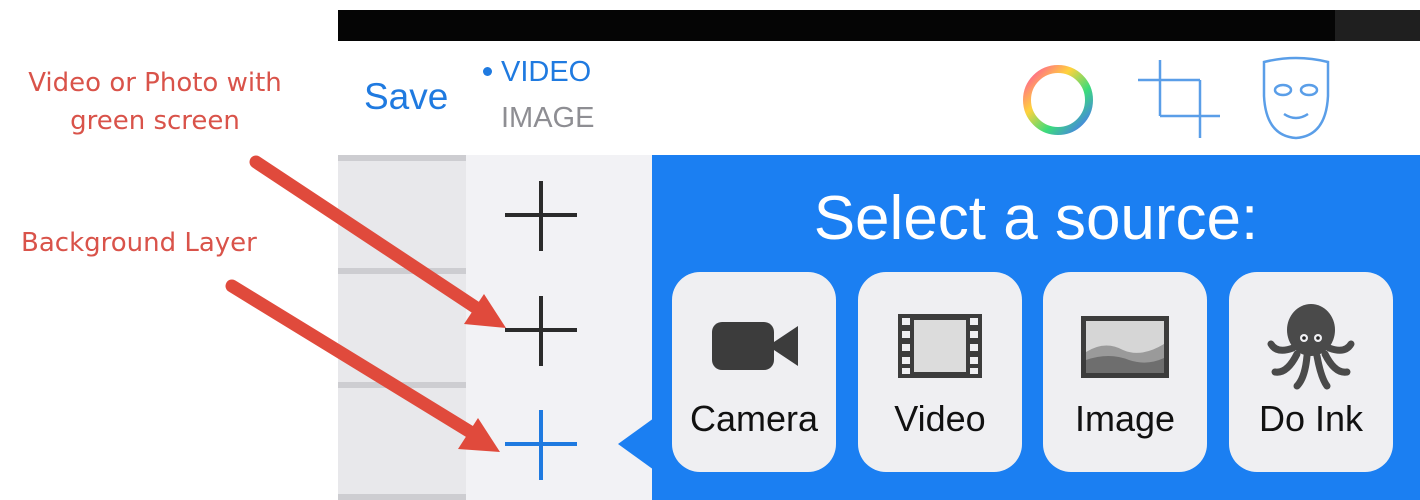 This screenshot has width=1420, height=500. What do you see at coordinates (1180, 100) in the screenshot?
I see `crop-icon` at bounding box center [1180, 100].